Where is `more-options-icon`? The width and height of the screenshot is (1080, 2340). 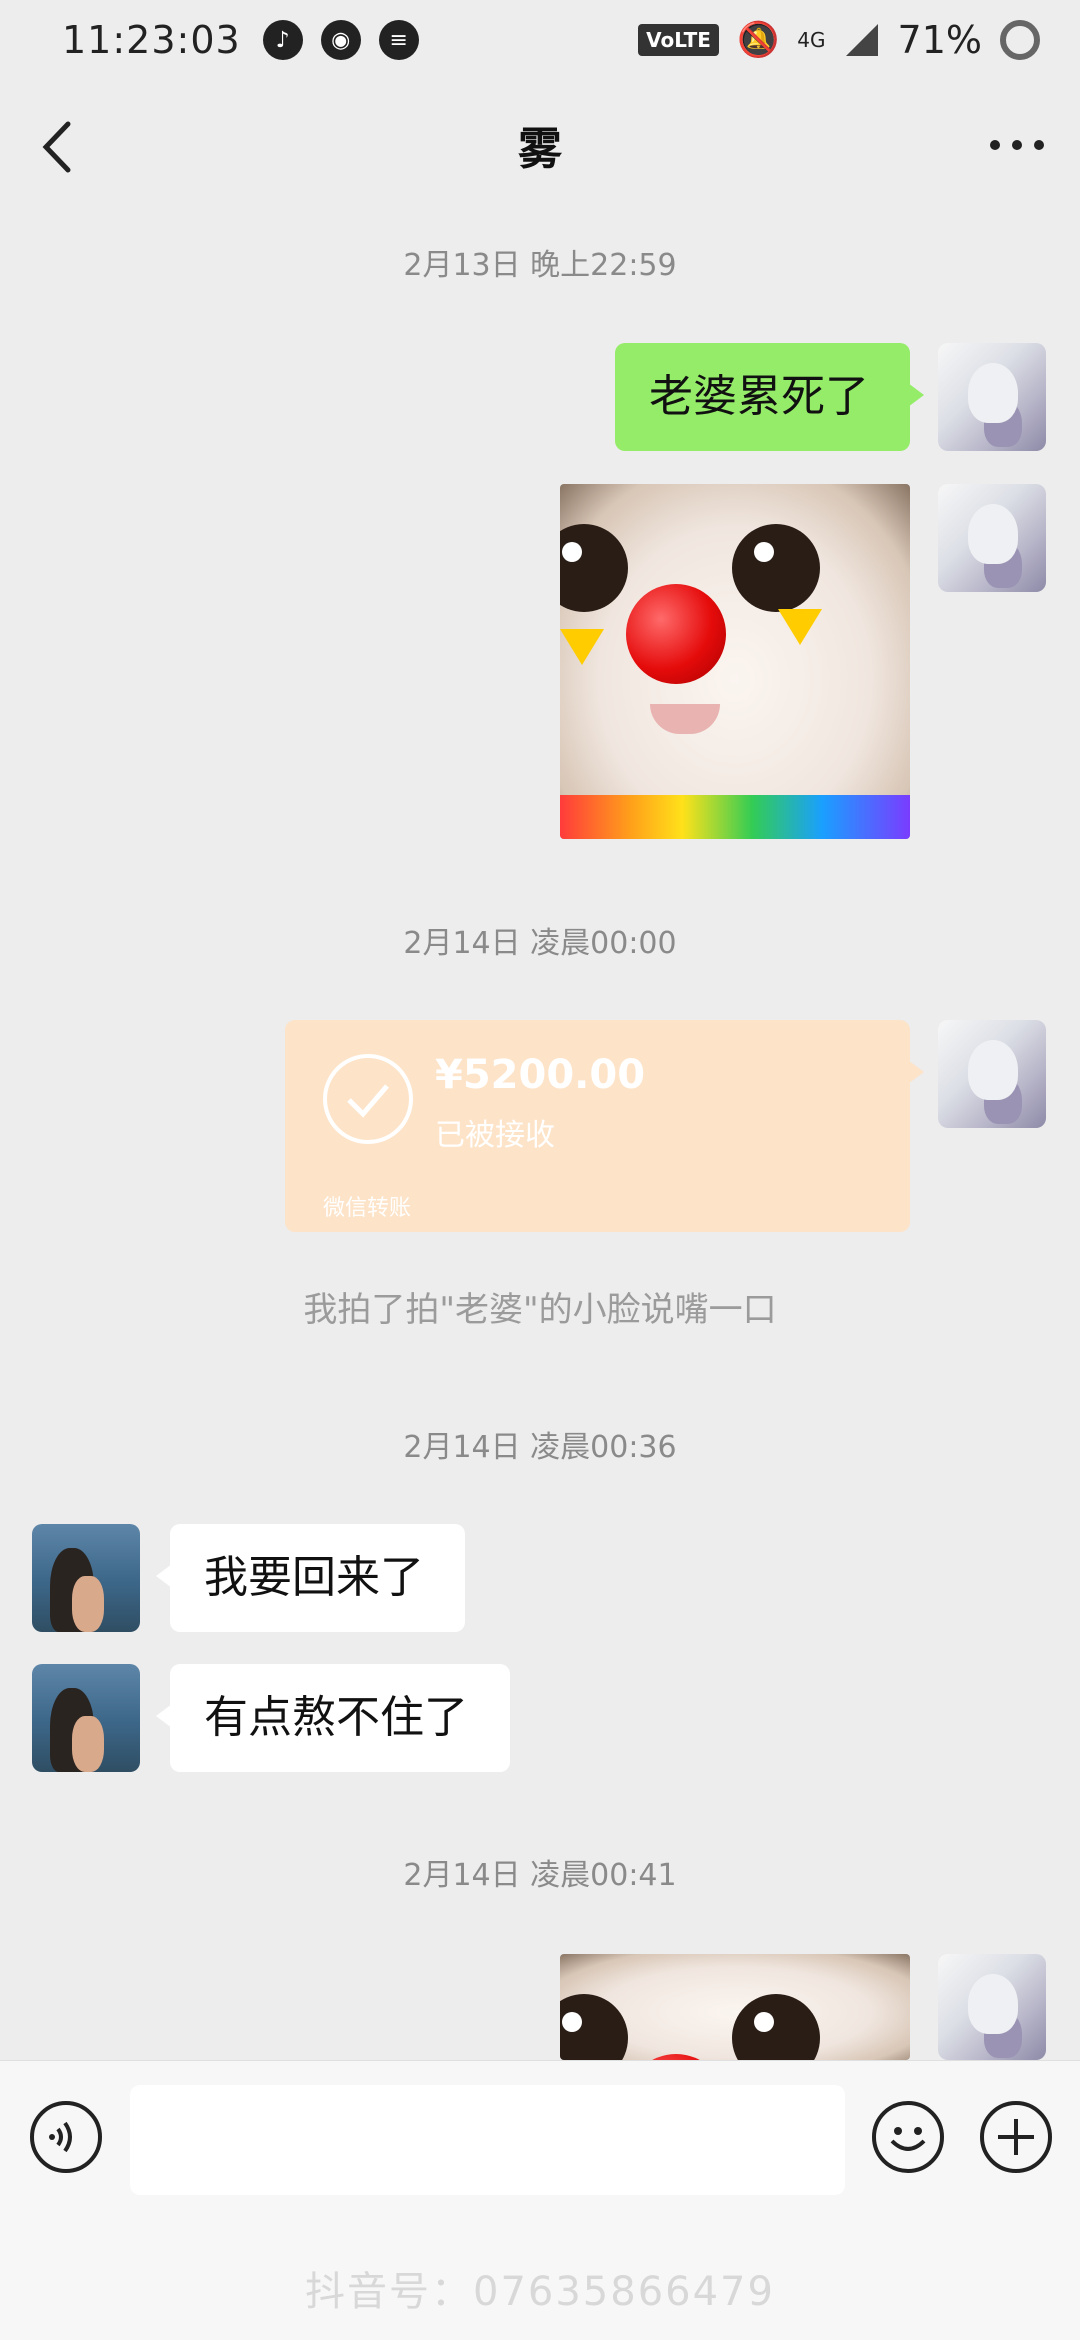
more-options-icon is located at coordinates (1017, 145).